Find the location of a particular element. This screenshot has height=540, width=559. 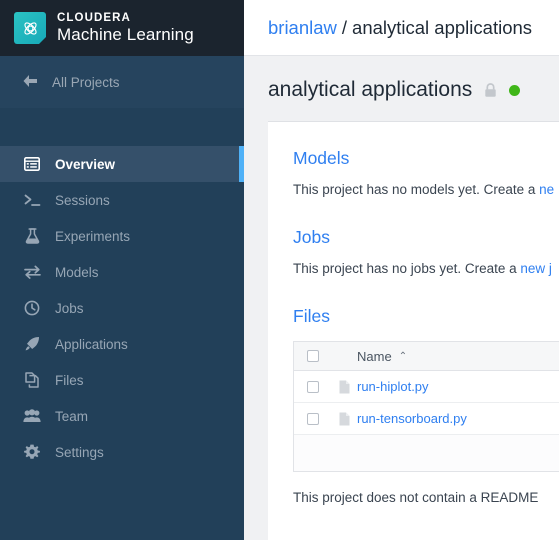

sidebar-item-label: Settings is located at coordinates (79, 452).